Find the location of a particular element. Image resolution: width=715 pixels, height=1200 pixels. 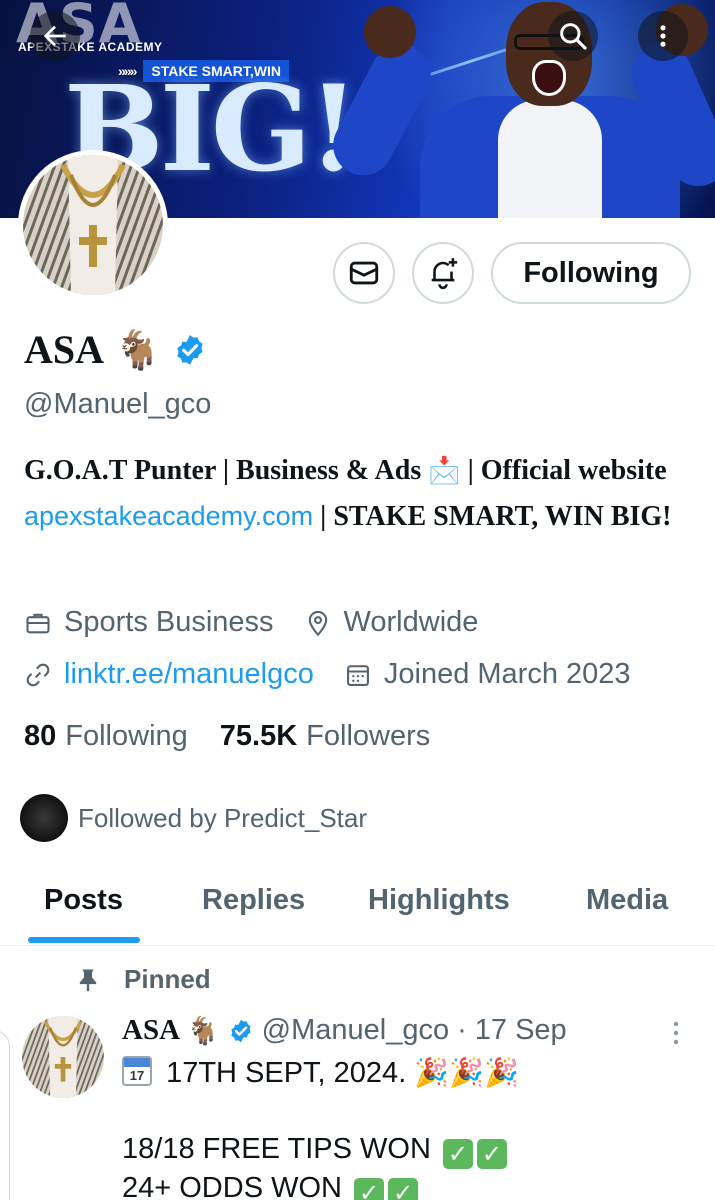

profile-meta-row-2: linktr.ee/manuelgco Joined March 2023 is located at coordinates (342, 674).